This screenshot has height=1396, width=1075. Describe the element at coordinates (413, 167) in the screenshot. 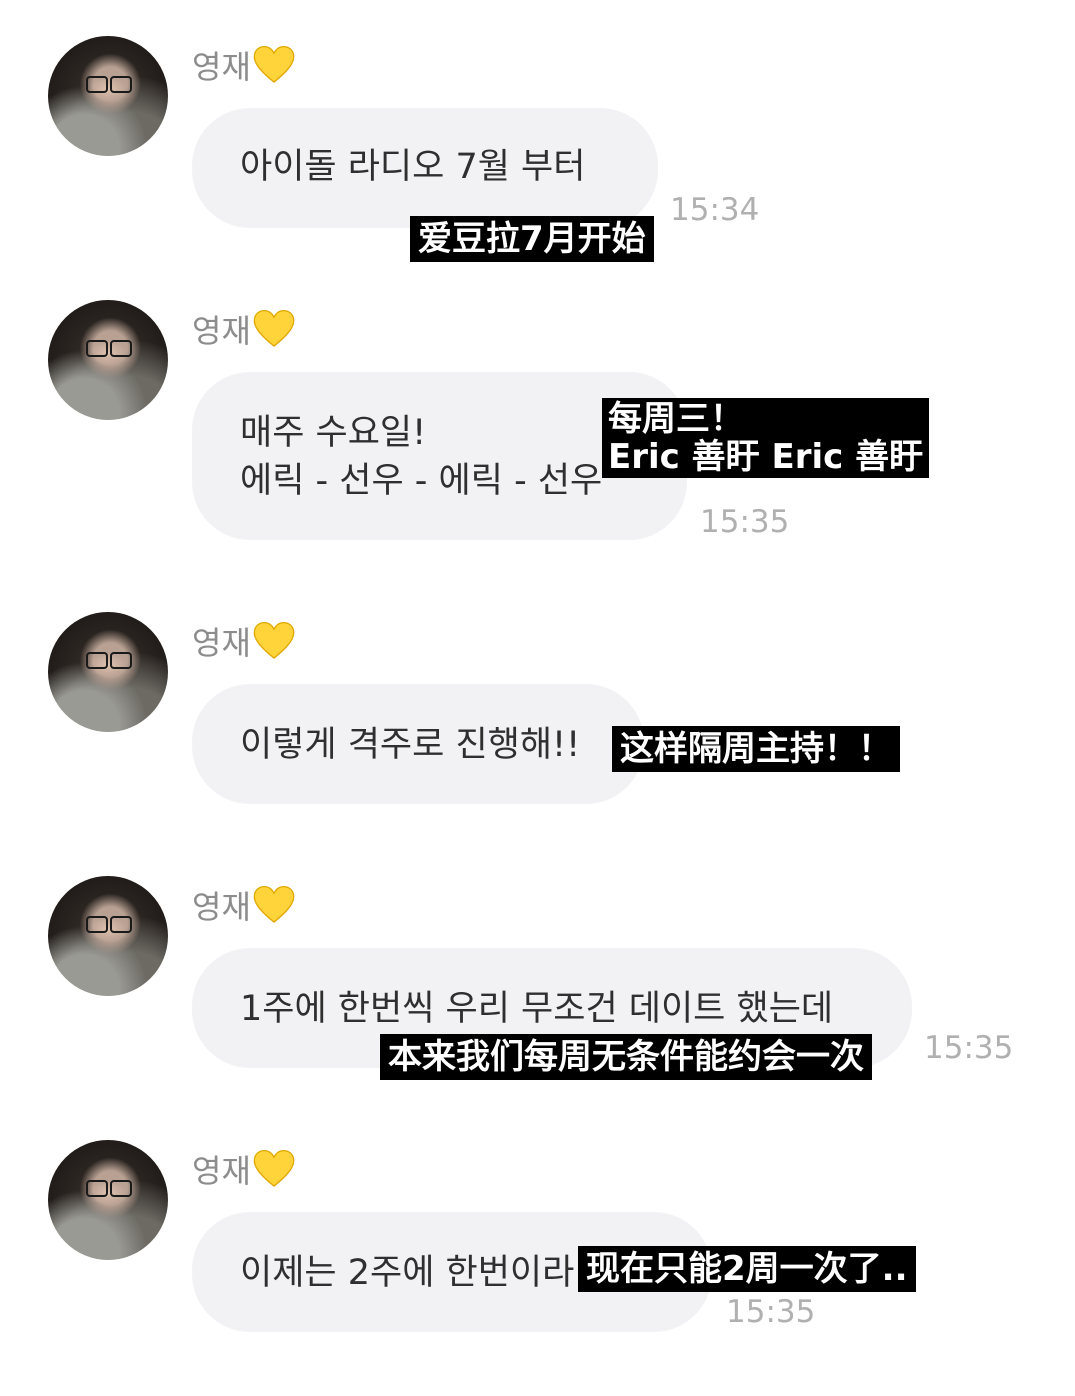

I see `message-text: 아이돌 라디오 7월 부터` at that location.